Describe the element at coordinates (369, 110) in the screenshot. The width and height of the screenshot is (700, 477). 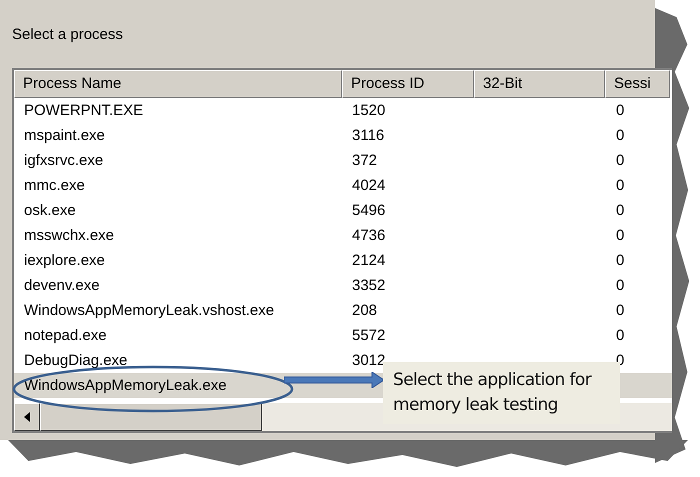
I see `table-cell: 1520` at that location.